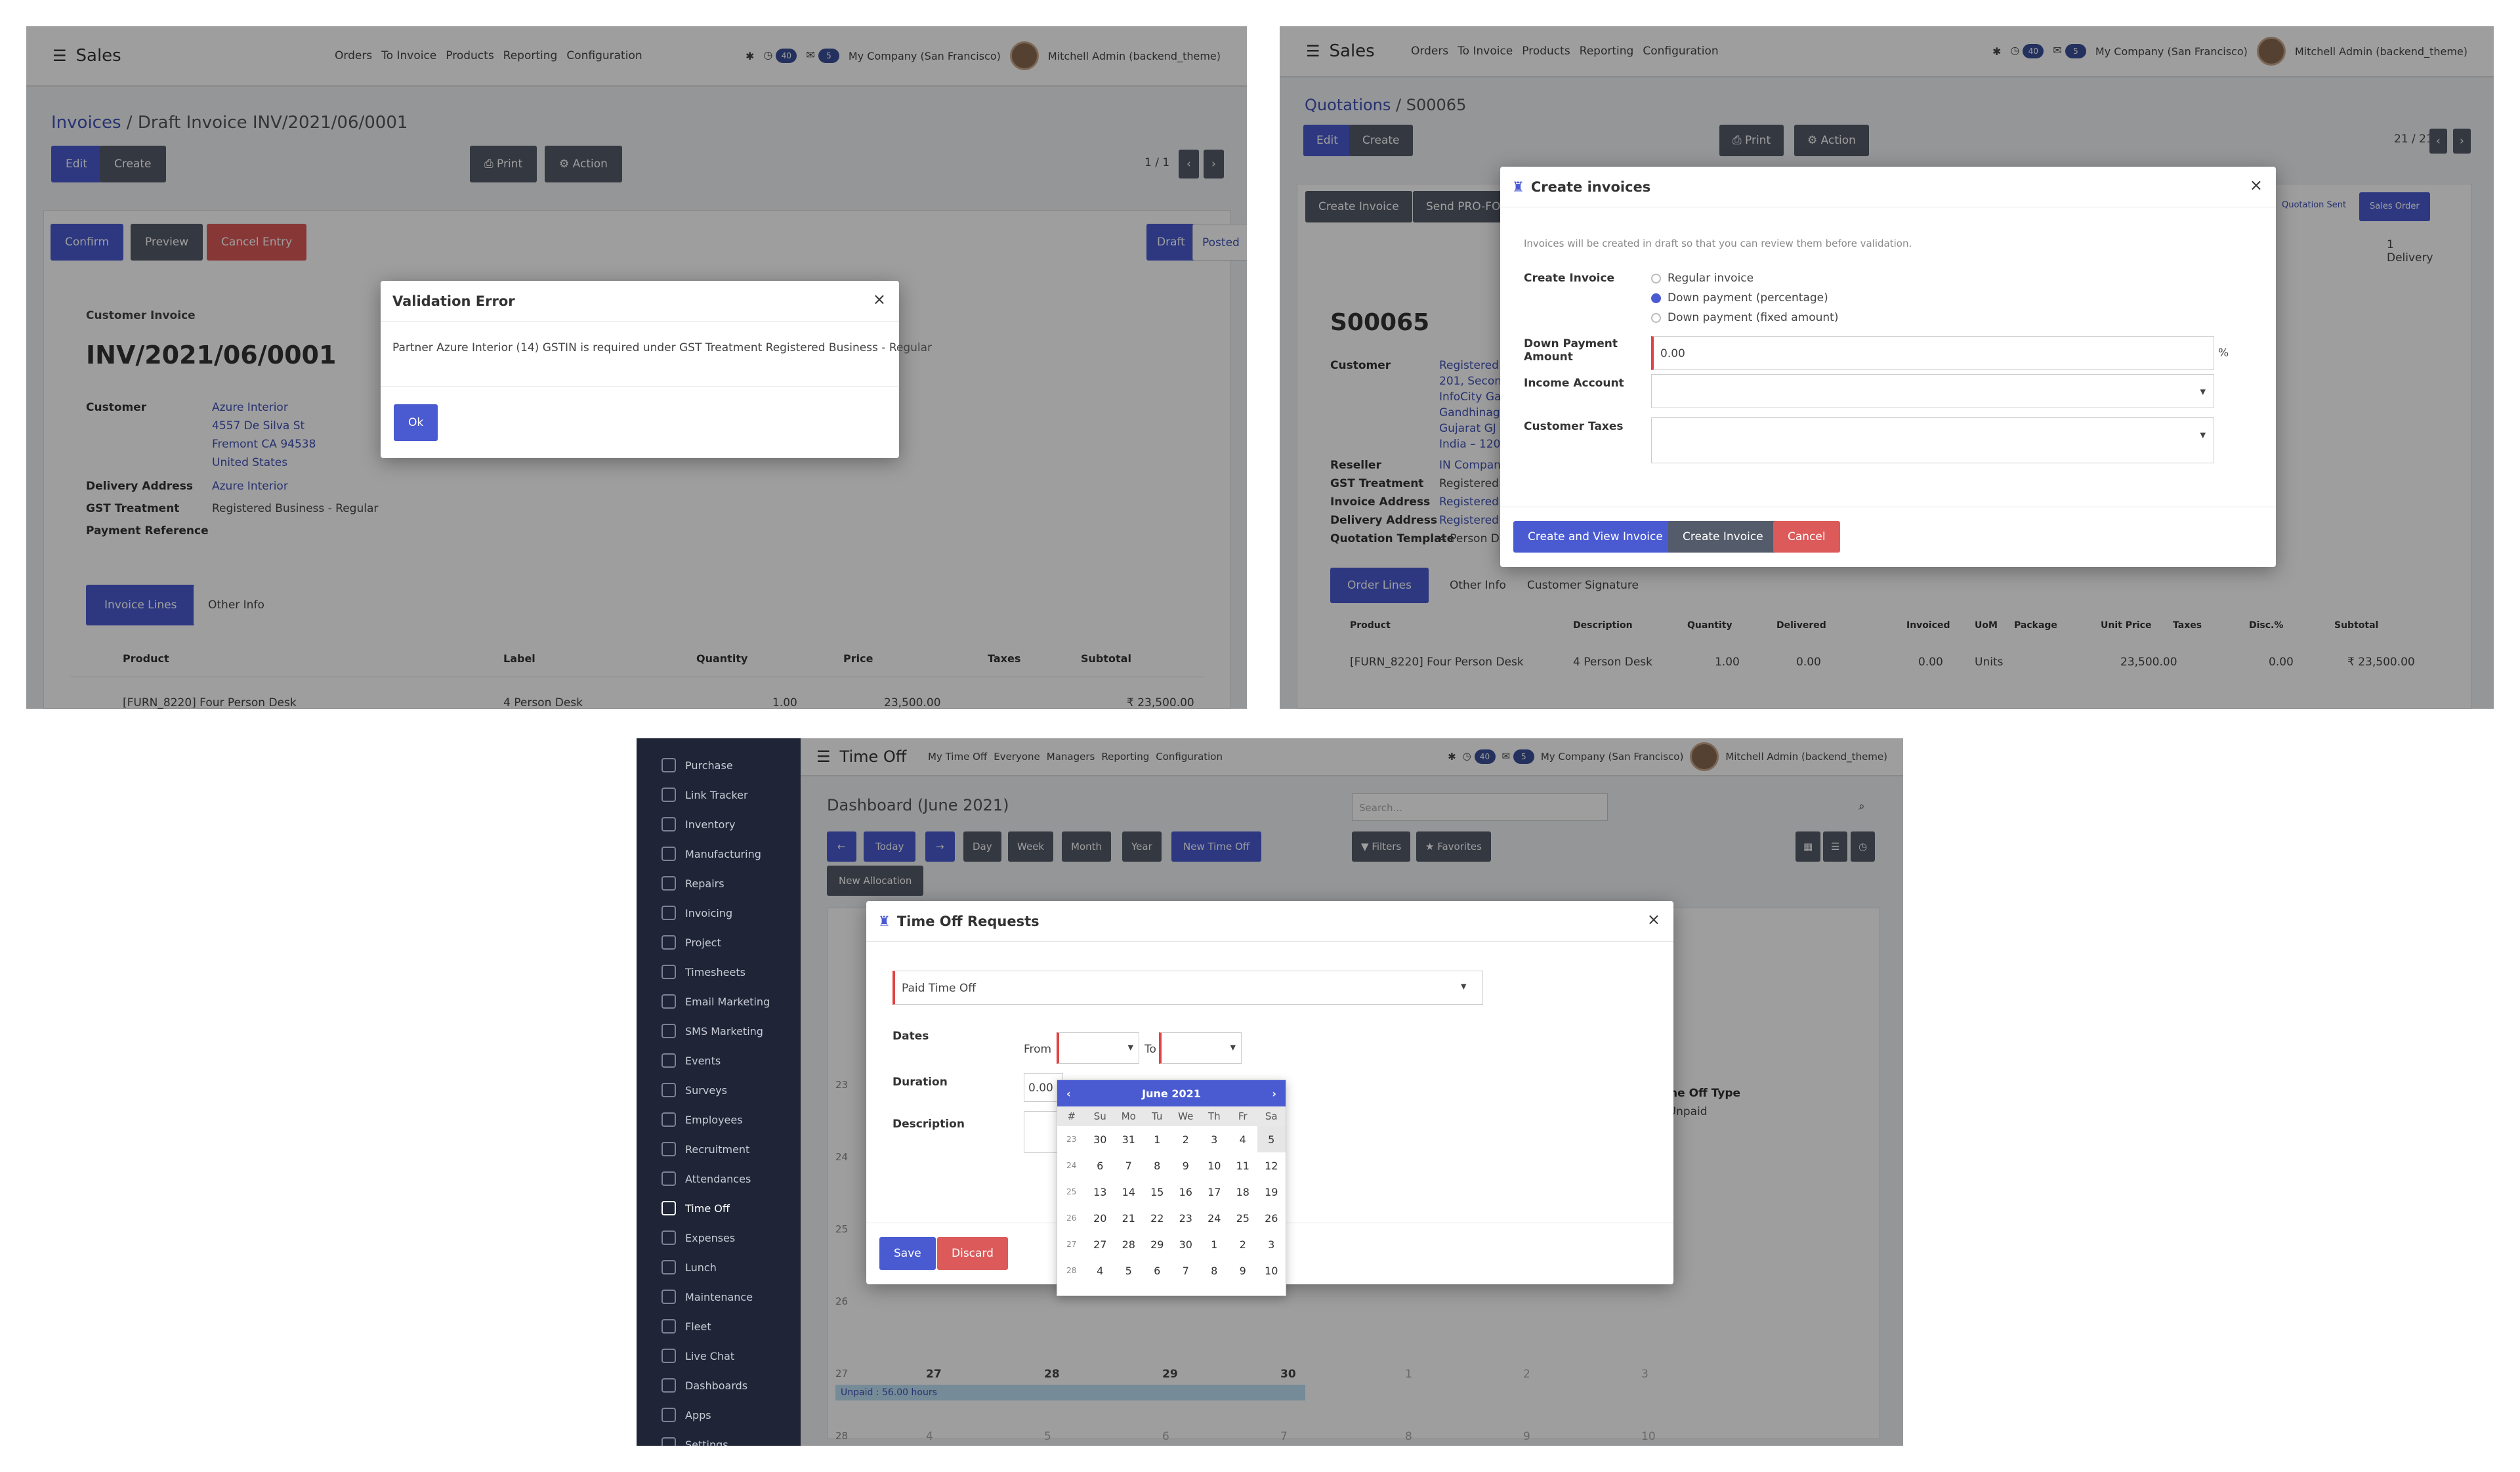 The image size is (2520, 1472). Describe the element at coordinates (1098, 1048) in the screenshot. I see `date-from-input: ▾` at that location.